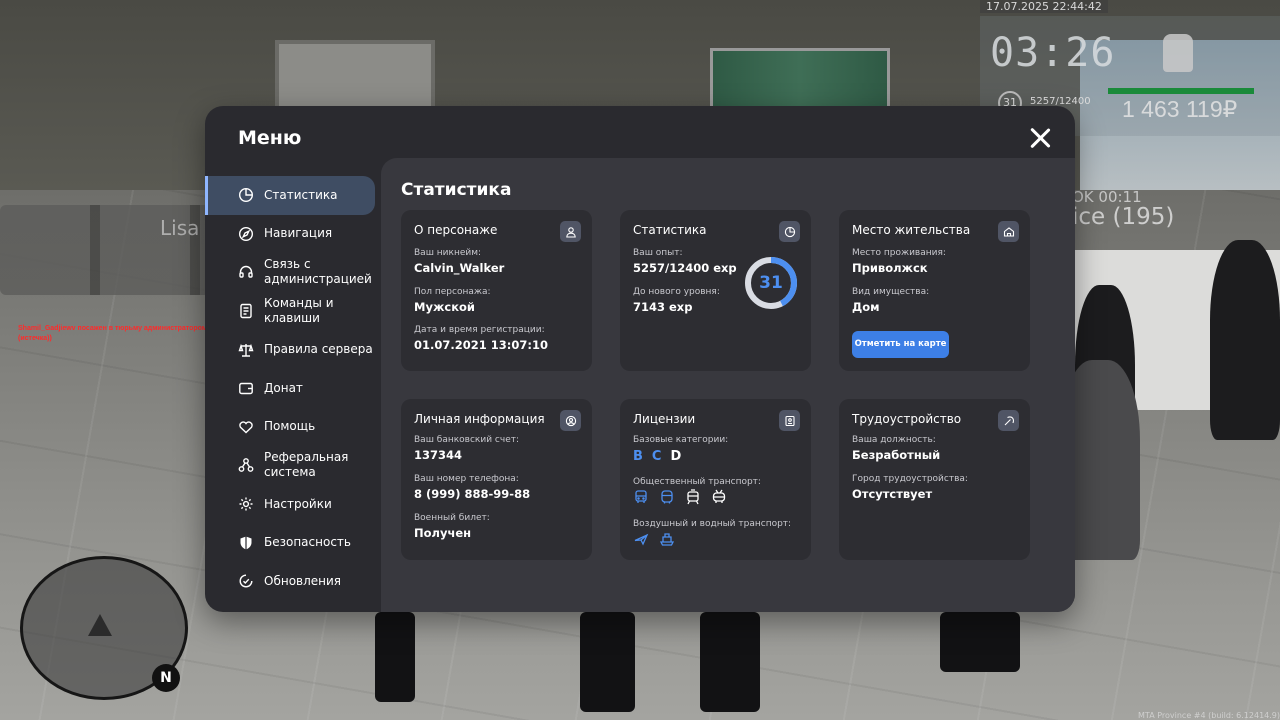 The height and width of the screenshot is (720, 1280). I want to click on employment-city-value: Отсутствует, so click(892, 494).